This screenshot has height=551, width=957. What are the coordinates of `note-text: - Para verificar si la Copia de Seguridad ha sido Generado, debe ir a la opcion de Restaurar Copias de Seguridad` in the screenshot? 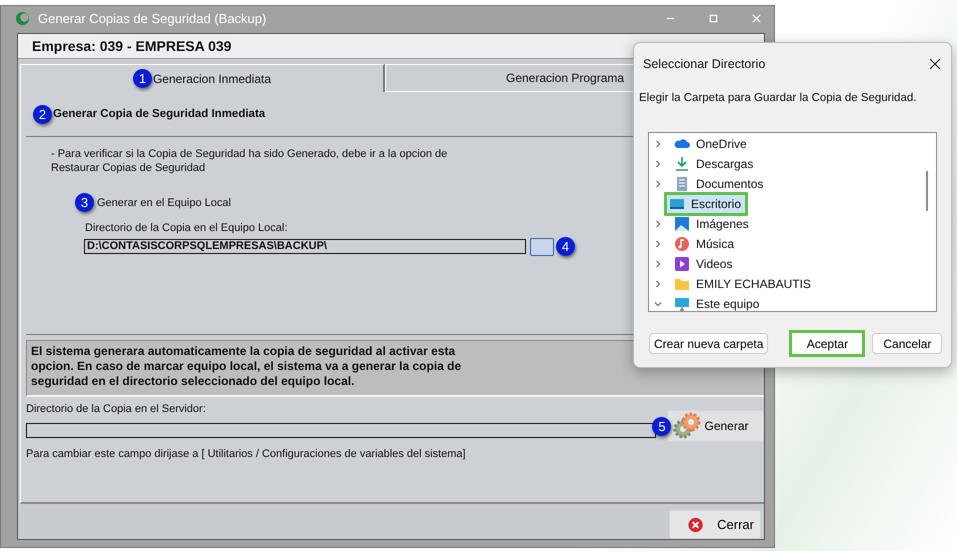 It's located at (249, 161).